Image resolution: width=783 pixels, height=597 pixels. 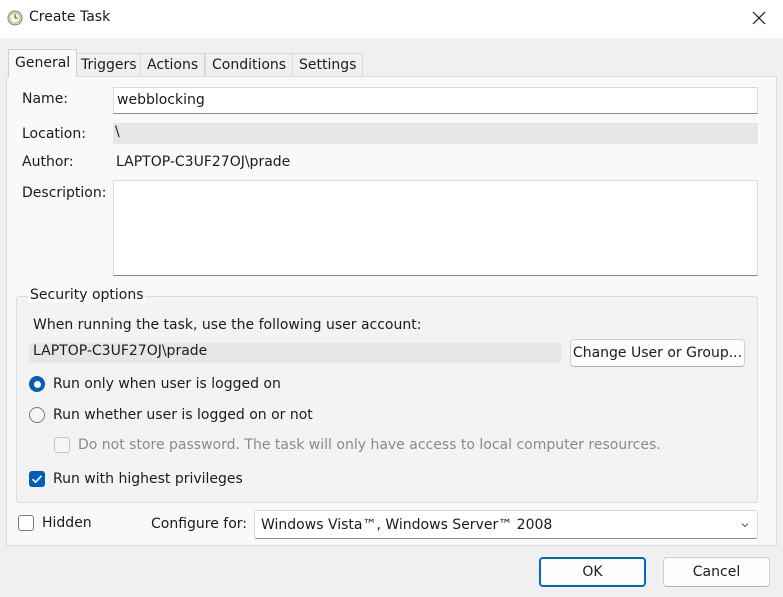 I want to click on description-field, so click(x=435, y=228).